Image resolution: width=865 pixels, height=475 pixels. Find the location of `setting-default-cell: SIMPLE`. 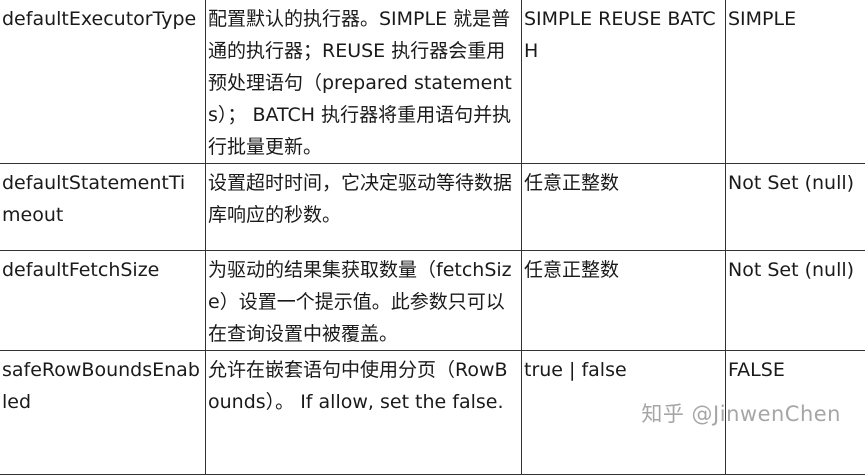

setting-default-cell: SIMPLE is located at coordinates (795, 82).